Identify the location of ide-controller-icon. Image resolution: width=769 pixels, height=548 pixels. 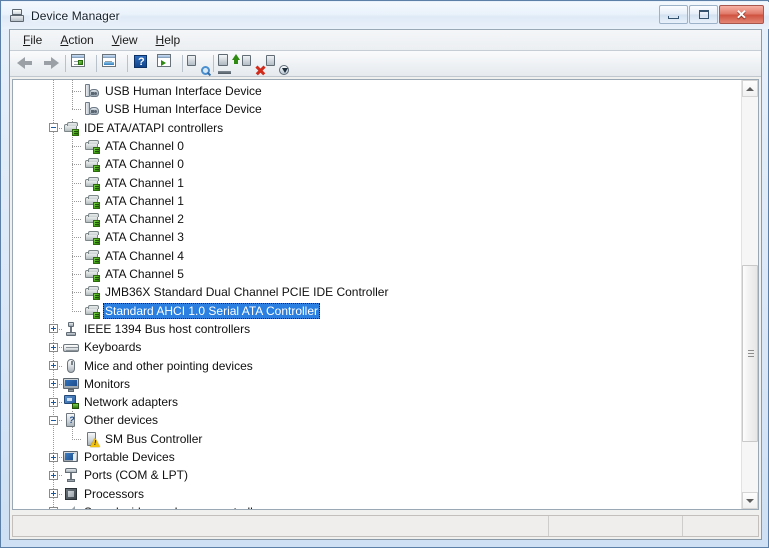
(71, 128).